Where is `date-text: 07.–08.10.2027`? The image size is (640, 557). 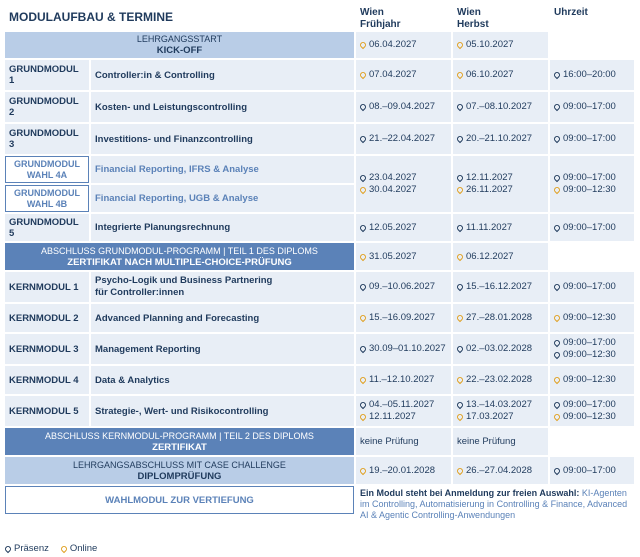 date-text: 07.–08.10.2027 is located at coordinates (499, 106).